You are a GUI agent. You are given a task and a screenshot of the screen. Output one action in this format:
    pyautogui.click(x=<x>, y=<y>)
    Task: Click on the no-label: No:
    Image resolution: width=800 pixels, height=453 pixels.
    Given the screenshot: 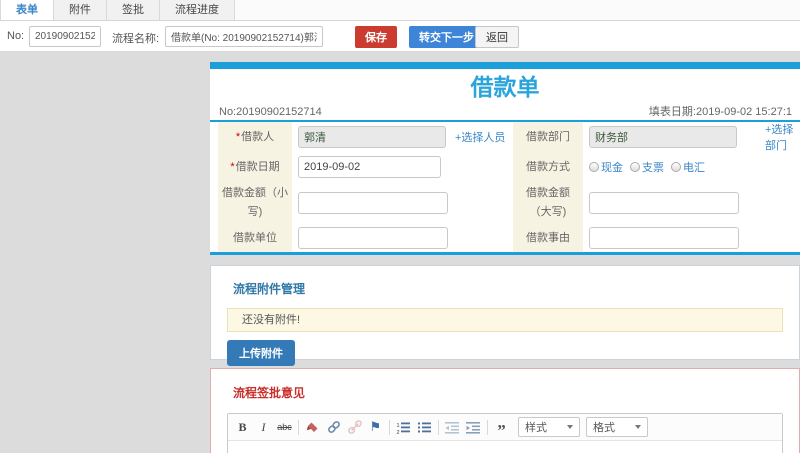 What is the action you would take?
    pyautogui.click(x=16, y=36)
    